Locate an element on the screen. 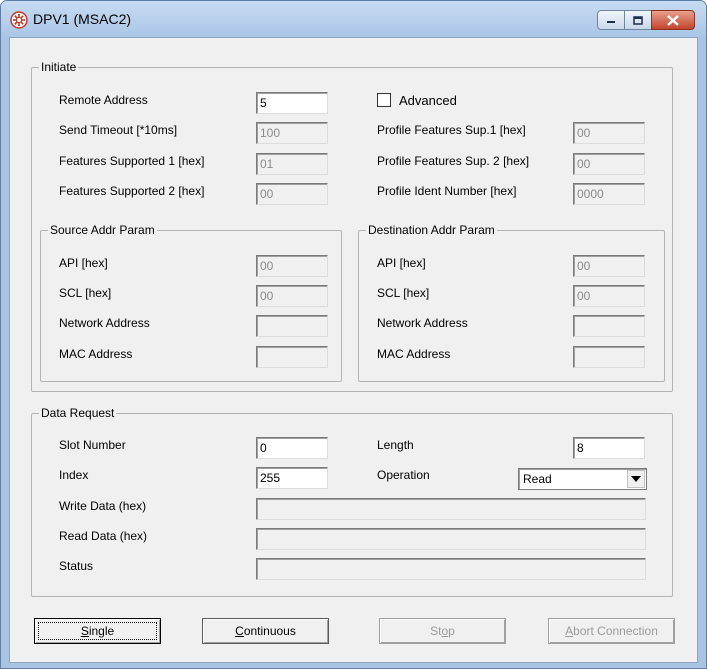 Image resolution: width=707 pixels, height=669 pixels. title-bar: DPV1 (MSAC2) is located at coordinates (353, 19).